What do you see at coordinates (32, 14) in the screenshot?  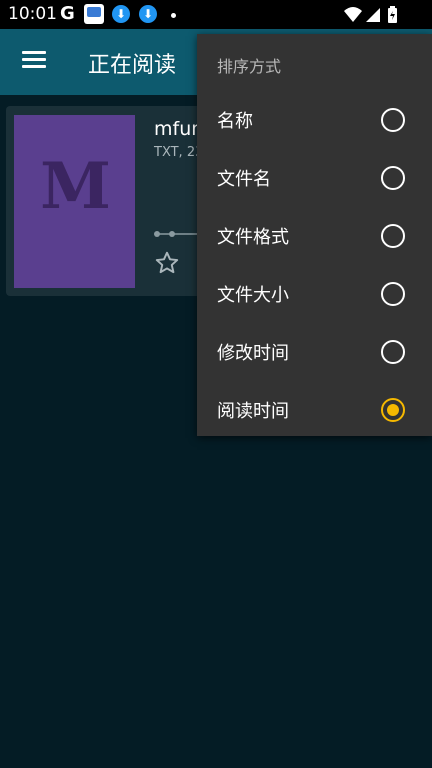 I see `status-time: 10:01` at bounding box center [32, 14].